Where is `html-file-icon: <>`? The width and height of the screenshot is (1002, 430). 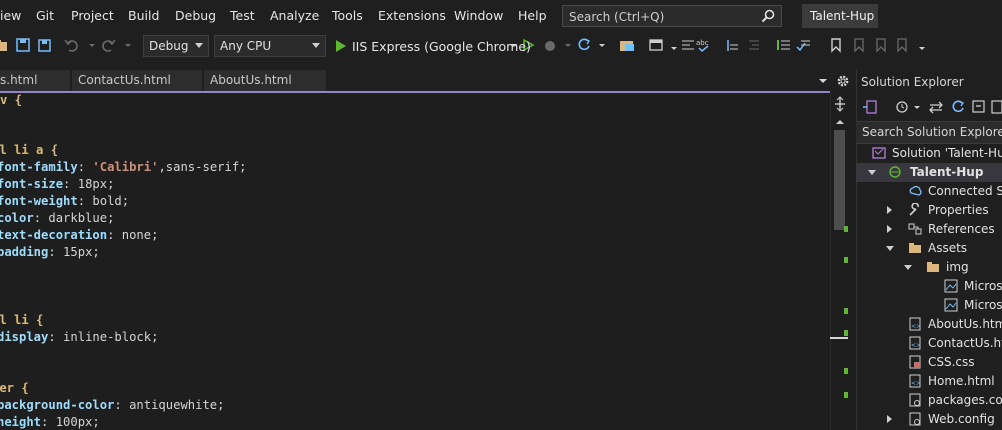 html-file-icon: <> is located at coordinates (915, 324).